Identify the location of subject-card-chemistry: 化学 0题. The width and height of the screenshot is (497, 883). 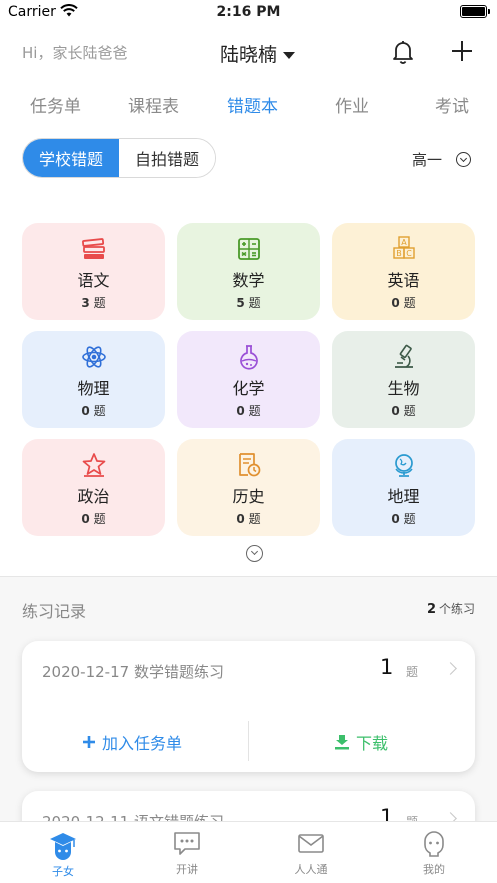
(248, 379).